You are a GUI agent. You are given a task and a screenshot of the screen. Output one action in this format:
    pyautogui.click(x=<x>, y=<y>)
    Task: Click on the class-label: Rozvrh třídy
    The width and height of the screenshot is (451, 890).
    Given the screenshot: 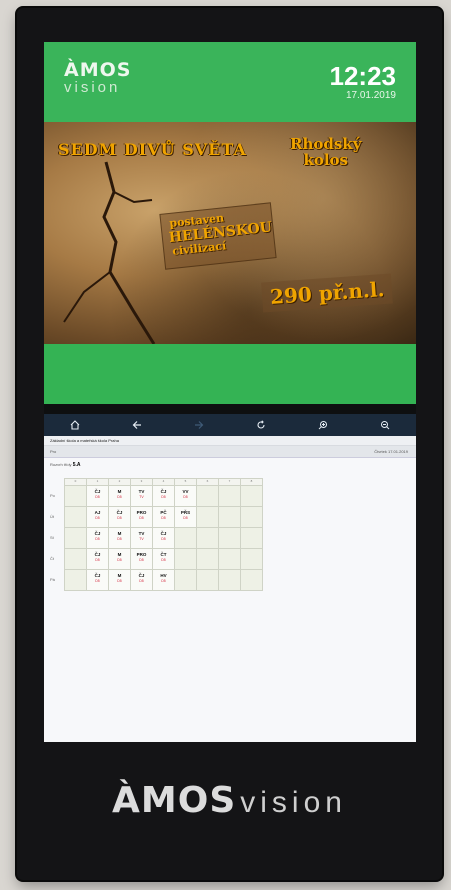 What is the action you would take?
    pyautogui.click(x=61, y=464)
    